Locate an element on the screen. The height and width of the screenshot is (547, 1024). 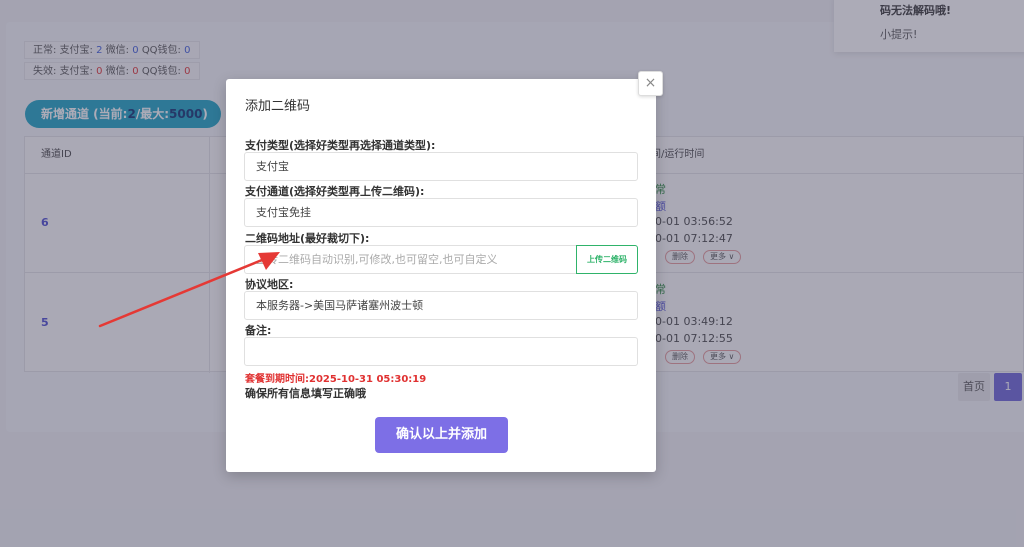
remark-input is located at coordinates (441, 351).